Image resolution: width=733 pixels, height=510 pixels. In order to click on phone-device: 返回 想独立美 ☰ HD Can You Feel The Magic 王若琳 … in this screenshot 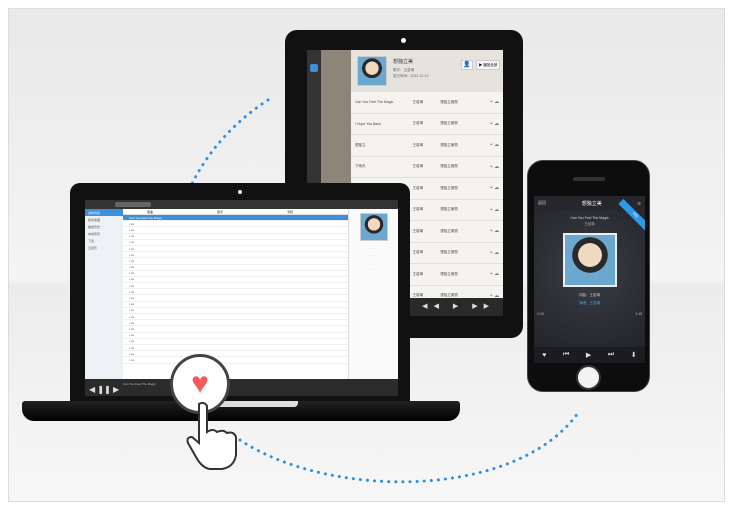, I will do `click(588, 276)`.